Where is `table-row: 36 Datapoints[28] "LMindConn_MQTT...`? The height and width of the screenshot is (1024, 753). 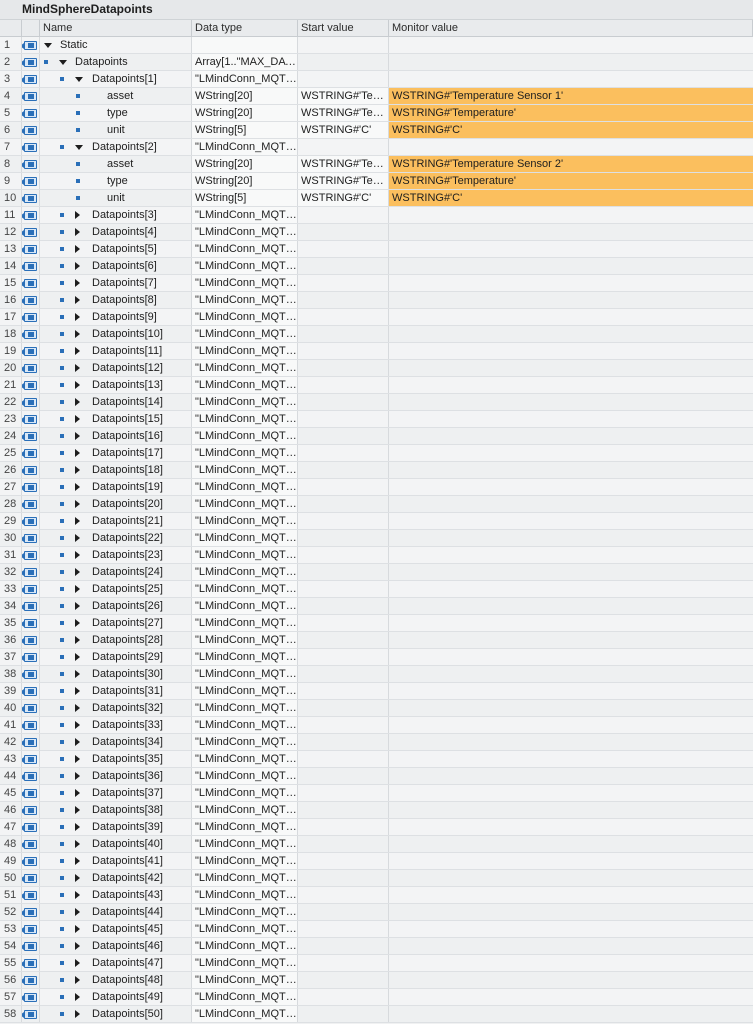 table-row: 36 Datapoints[28] "LMindConn_MQTT... is located at coordinates (376, 640).